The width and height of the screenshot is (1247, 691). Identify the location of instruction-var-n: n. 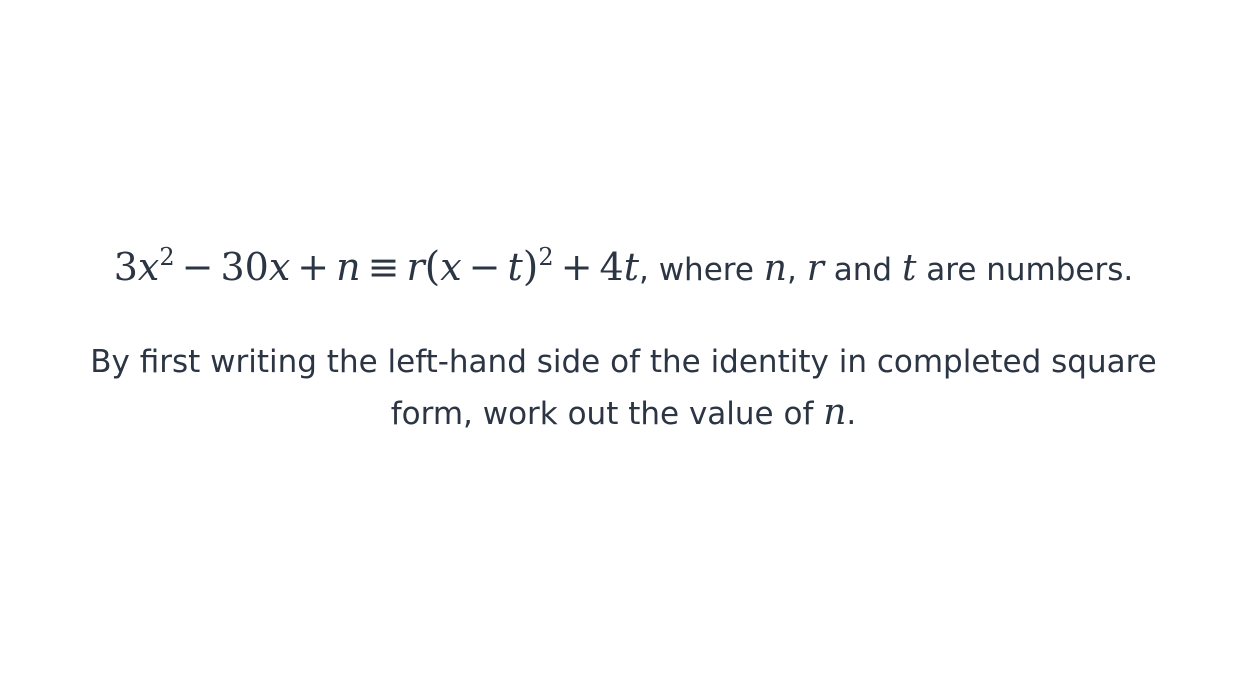
(835, 412).